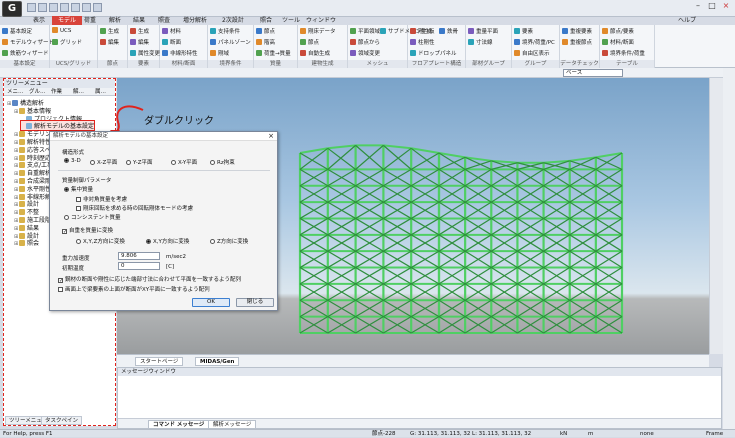 Image resolution: width=735 pixels, height=438 pixels. Describe the element at coordinates (273, 53) in the screenshot. I see `ribbon-item-6-2: 荷重→質量` at that location.